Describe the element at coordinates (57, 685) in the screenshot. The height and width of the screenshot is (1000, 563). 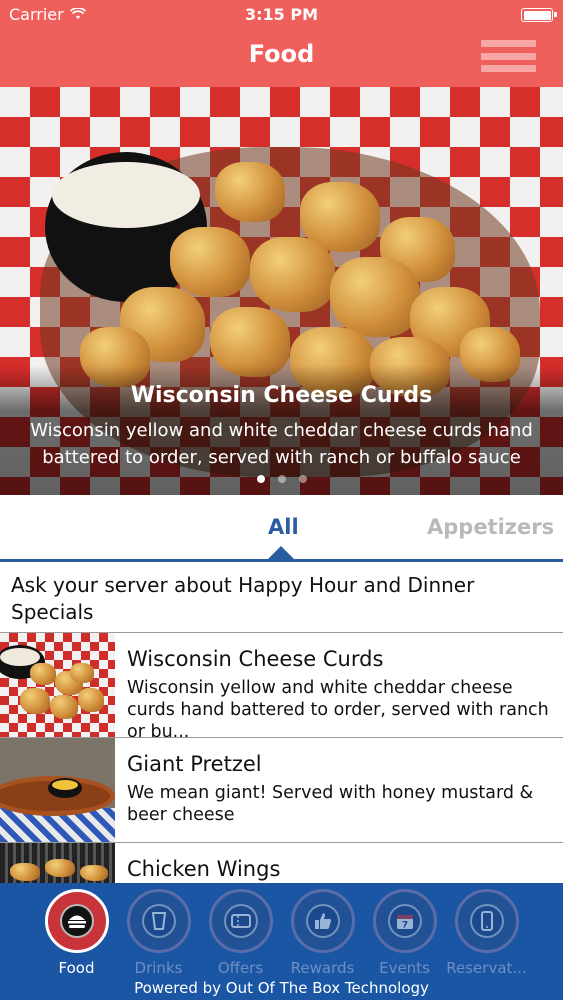
I see `cheese-curds-thumbnail` at that location.